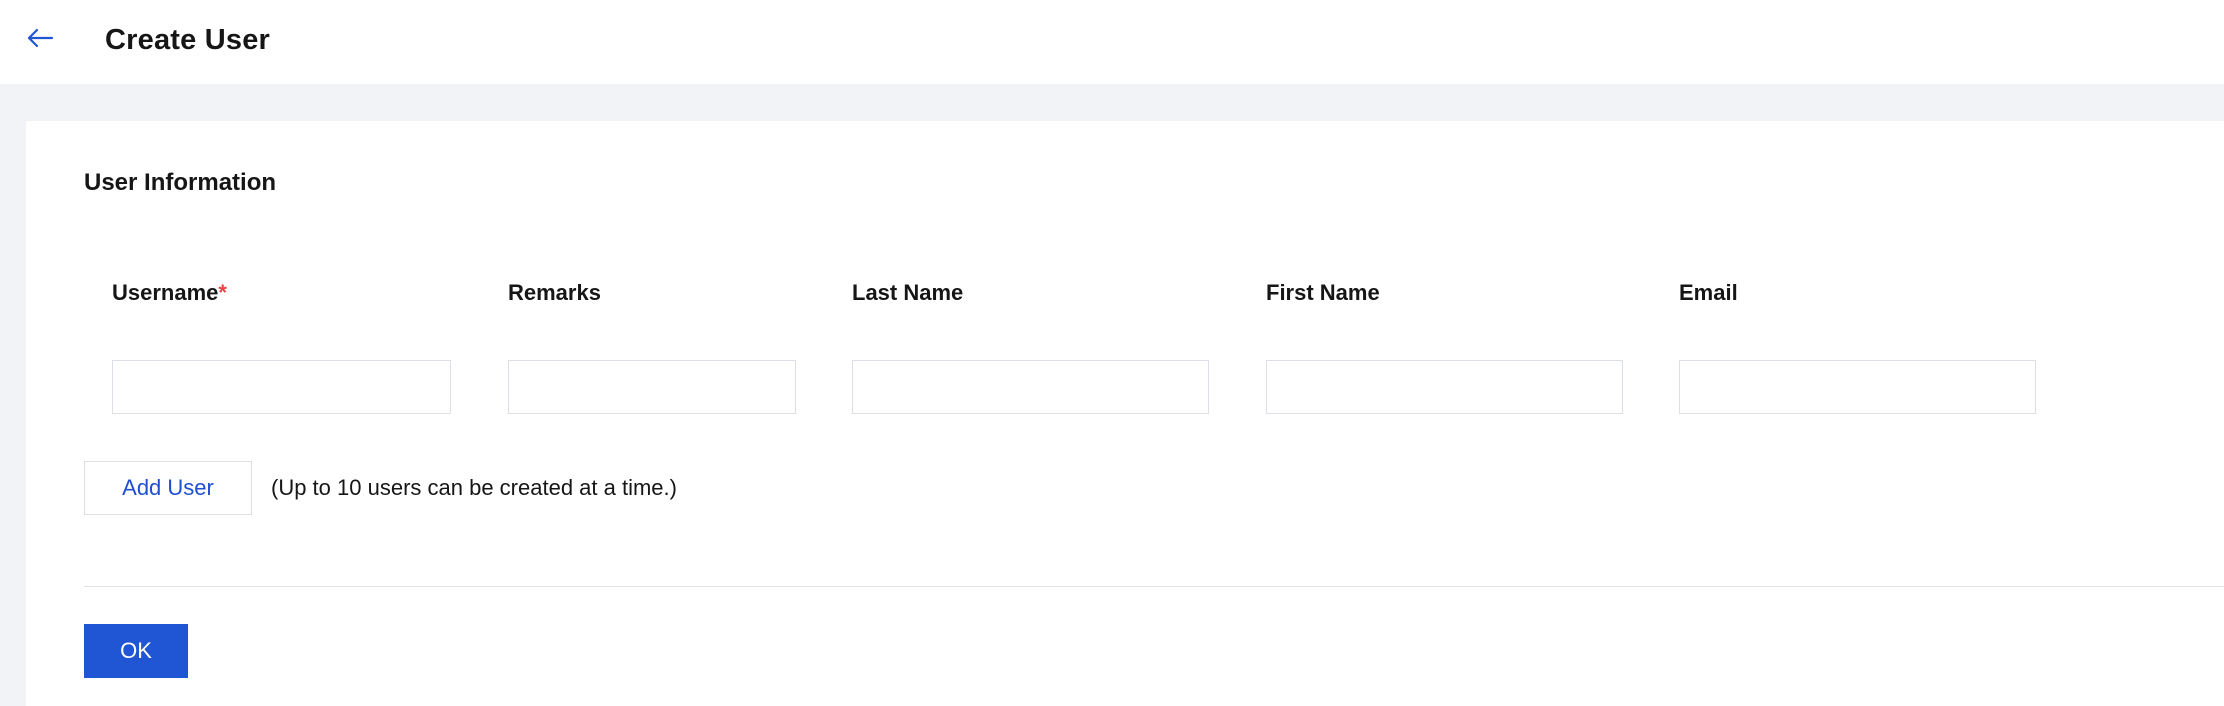  What do you see at coordinates (1030, 387) in the screenshot?
I see `last-name-input` at bounding box center [1030, 387].